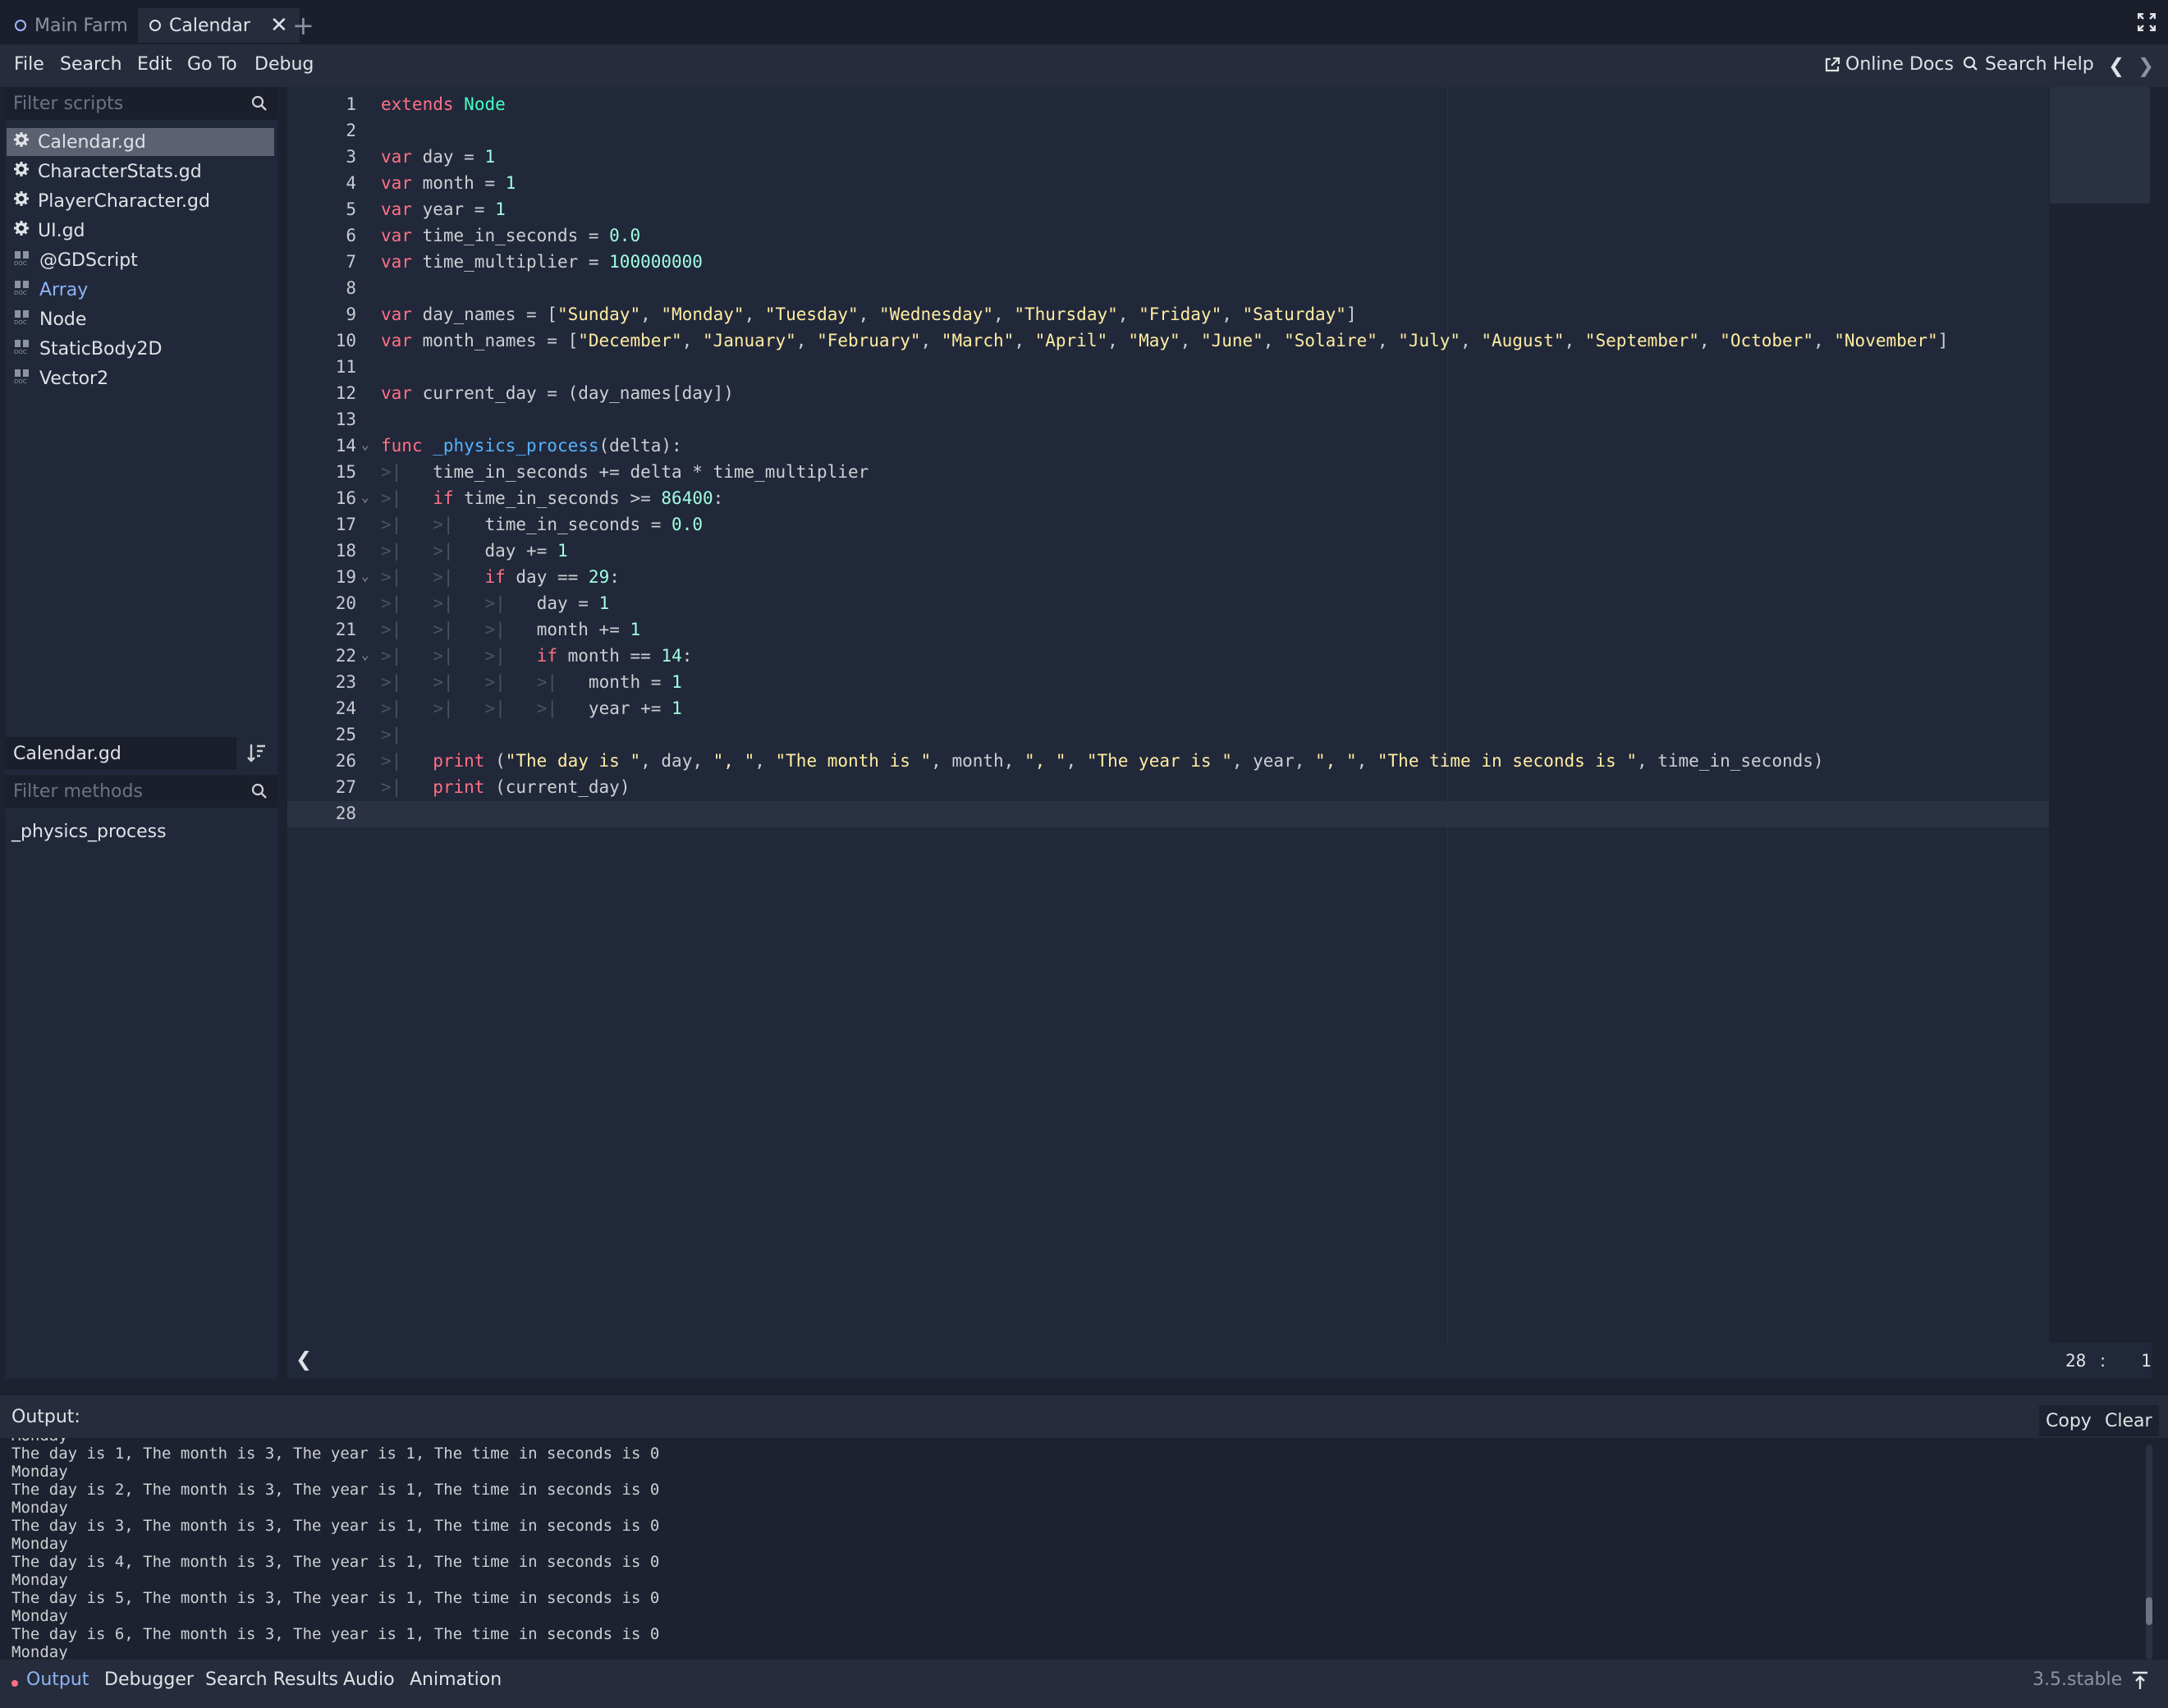 The width and height of the screenshot is (2168, 1708). Describe the element at coordinates (1168, 525) in the screenshot. I see `code-line: 17 >| >| time_in_seconds = 0.0` at that location.